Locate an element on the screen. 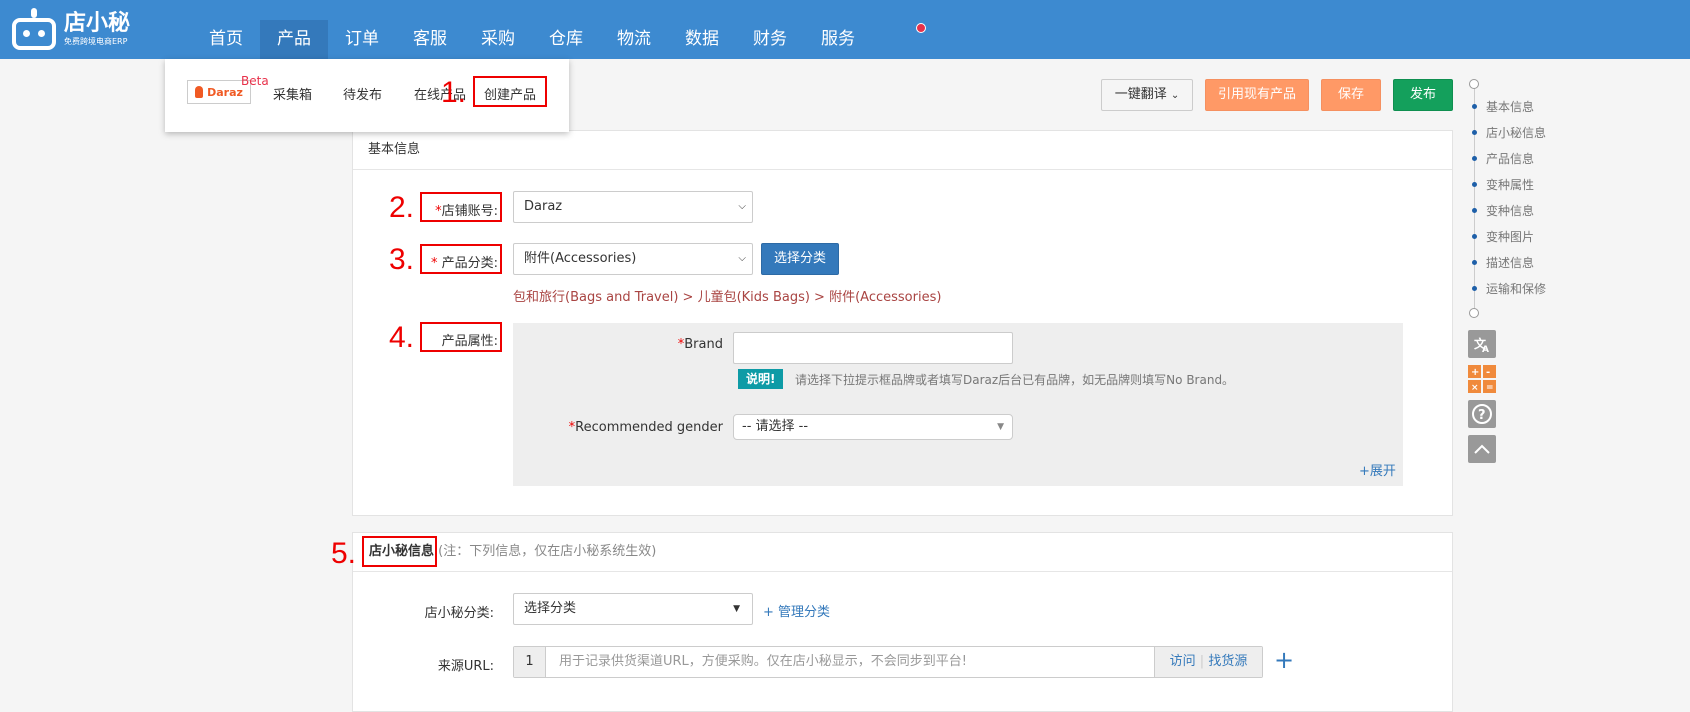  logo: 店小秘 免费跨境电商ERP is located at coordinates (70, 29).